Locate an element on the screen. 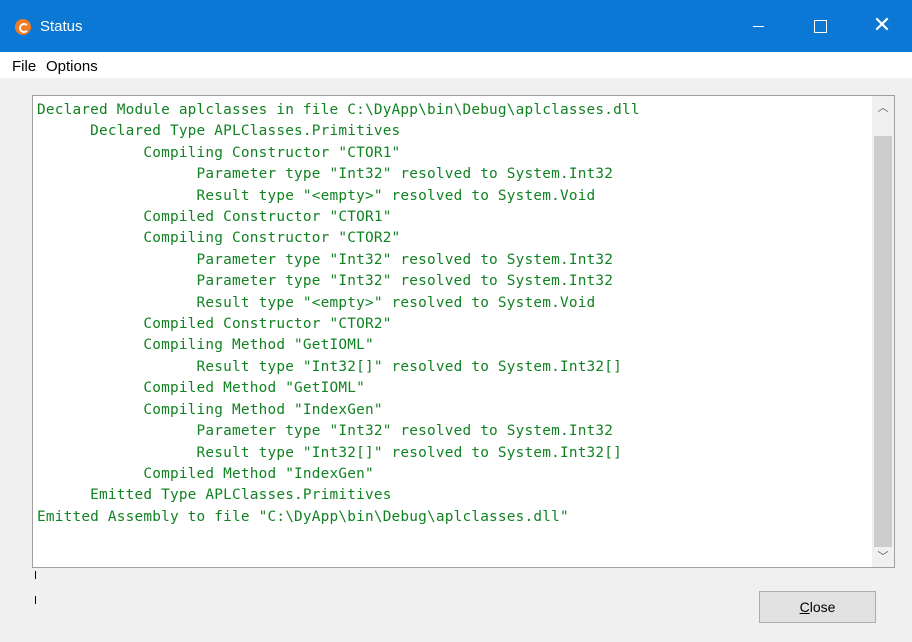 This screenshot has height=642, width=912. log-line: Compiled Method "IndexGen" is located at coordinates (205, 473).